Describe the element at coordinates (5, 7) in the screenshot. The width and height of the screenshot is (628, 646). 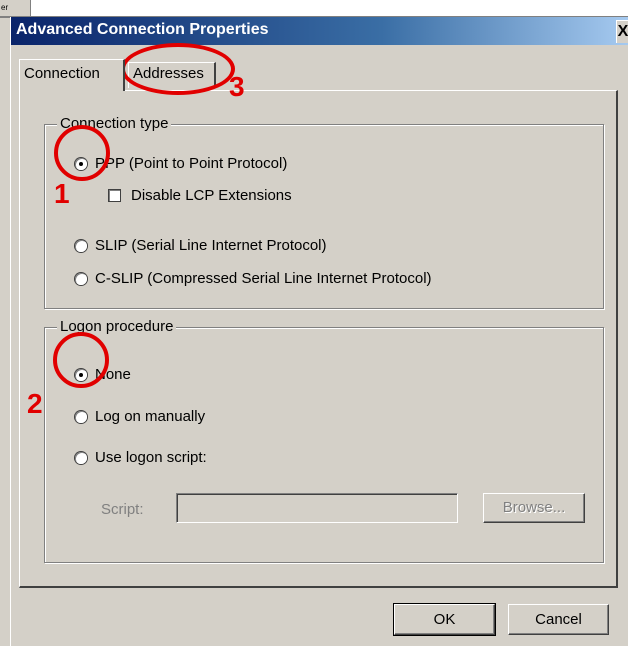
I see `background-fragment-text: er` at that location.